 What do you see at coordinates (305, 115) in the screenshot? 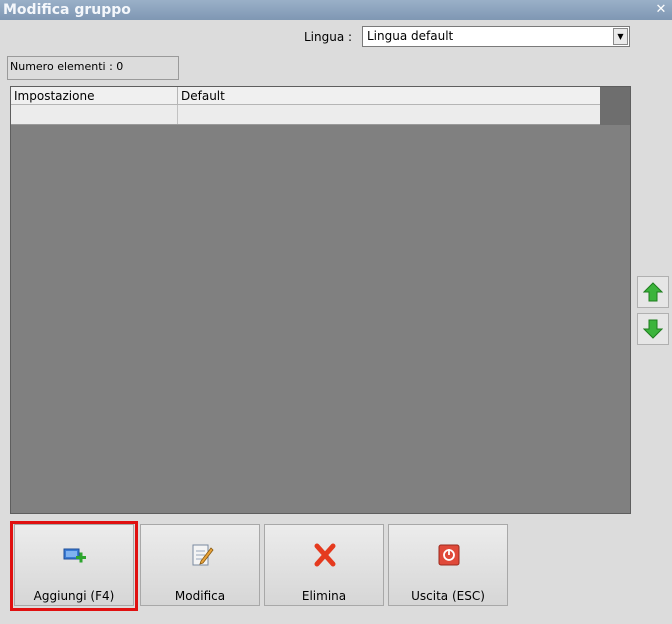
I see `table-row` at bounding box center [305, 115].